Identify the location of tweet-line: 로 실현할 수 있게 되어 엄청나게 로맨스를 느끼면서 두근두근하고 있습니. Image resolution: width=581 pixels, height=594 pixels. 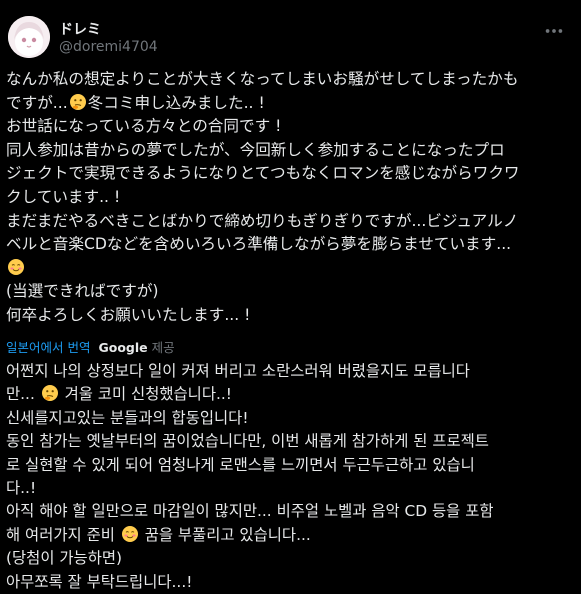
(290, 465).